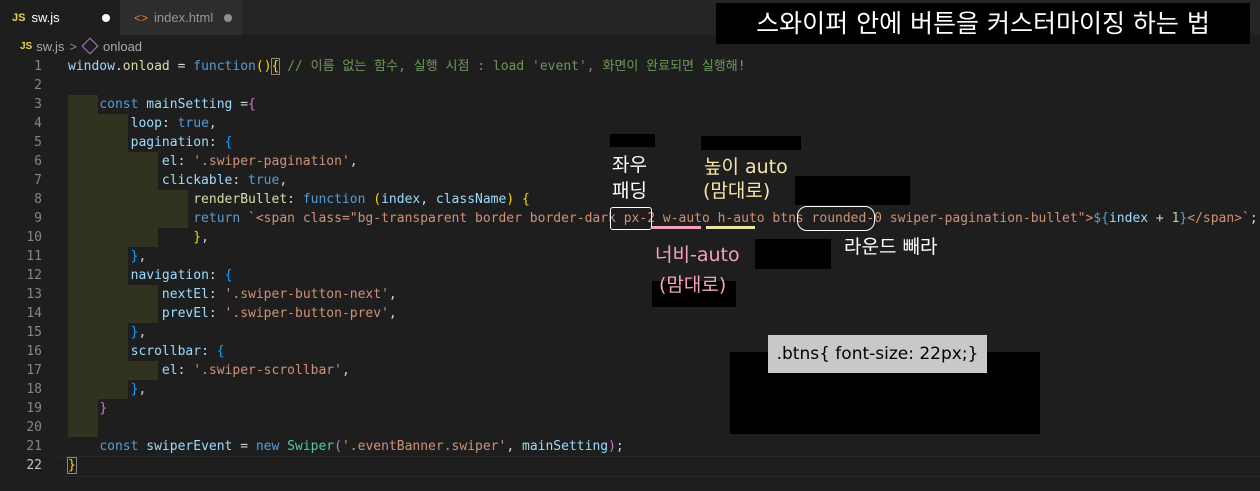 The height and width of the screenshot is (491, 1260). I want to click on annotation-width-auto: 너비-auto, so click(697, 255).